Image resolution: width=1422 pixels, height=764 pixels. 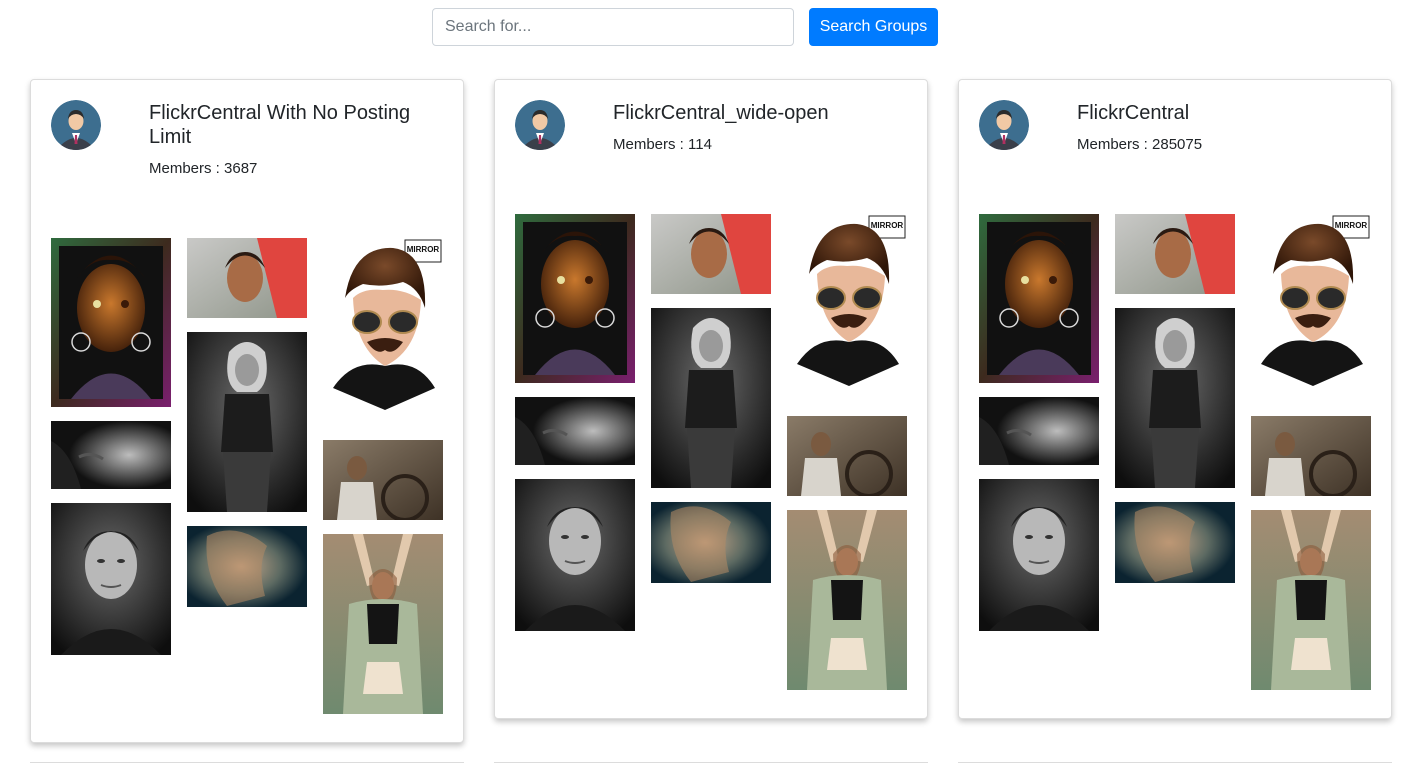 What do you see at coordinates (241, 168) in the screenshot?
I see `members-number: 3687` at bounding box center [241, 168].